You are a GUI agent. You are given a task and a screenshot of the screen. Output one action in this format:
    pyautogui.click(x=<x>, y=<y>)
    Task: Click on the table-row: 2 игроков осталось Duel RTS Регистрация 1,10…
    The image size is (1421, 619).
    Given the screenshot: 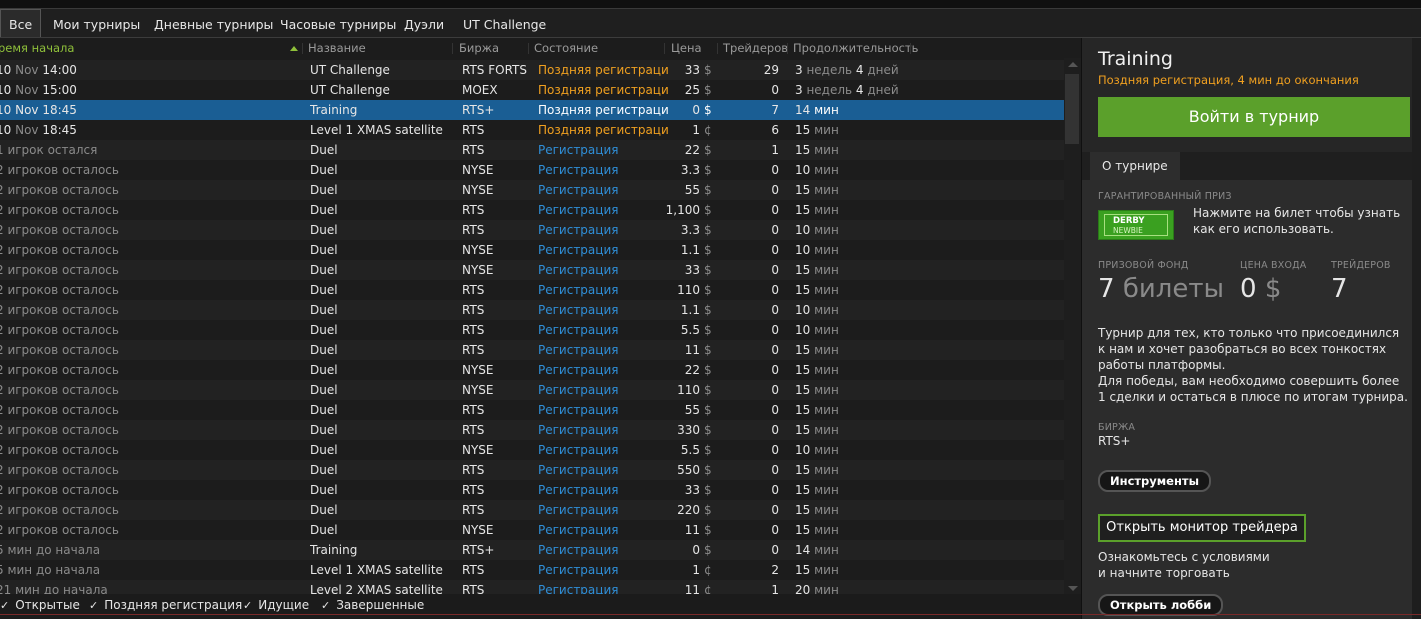 What is the action you would take?
    pyautogui.click(x=532, y=210)
    